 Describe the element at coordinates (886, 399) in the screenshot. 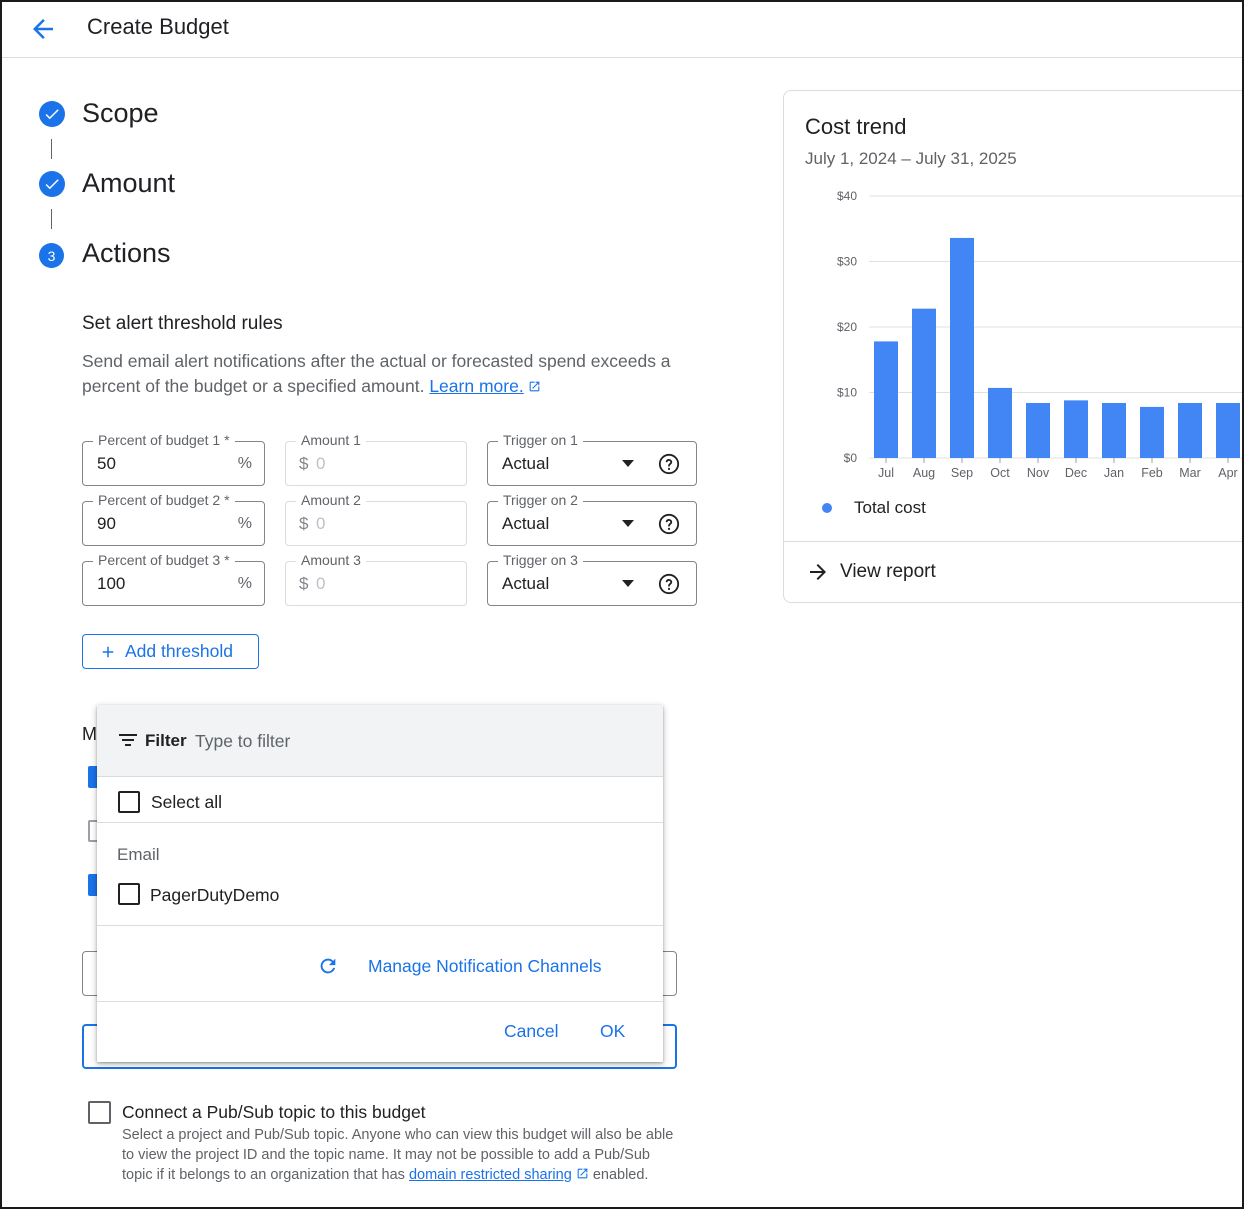

I see `bar-jul` at that location.